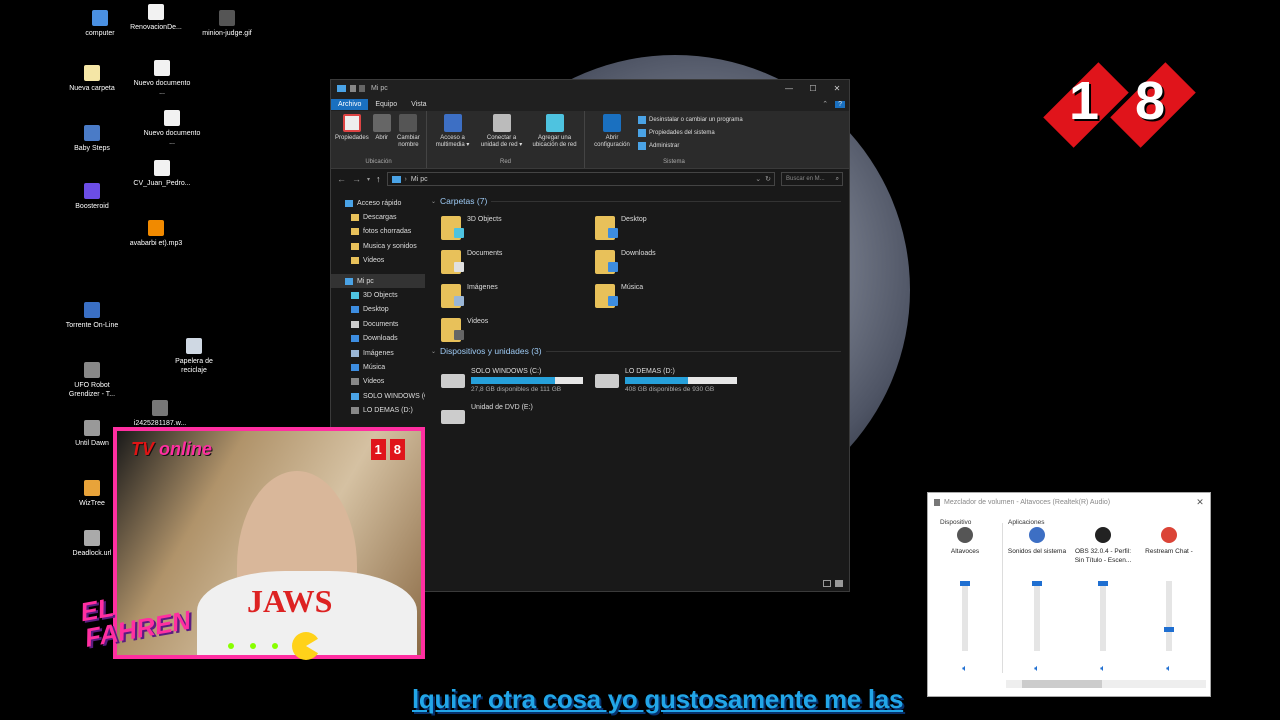  Describe the element at coordinates (1106, 684) in the screenshot. I see `mixer-scrollbar` at that location.